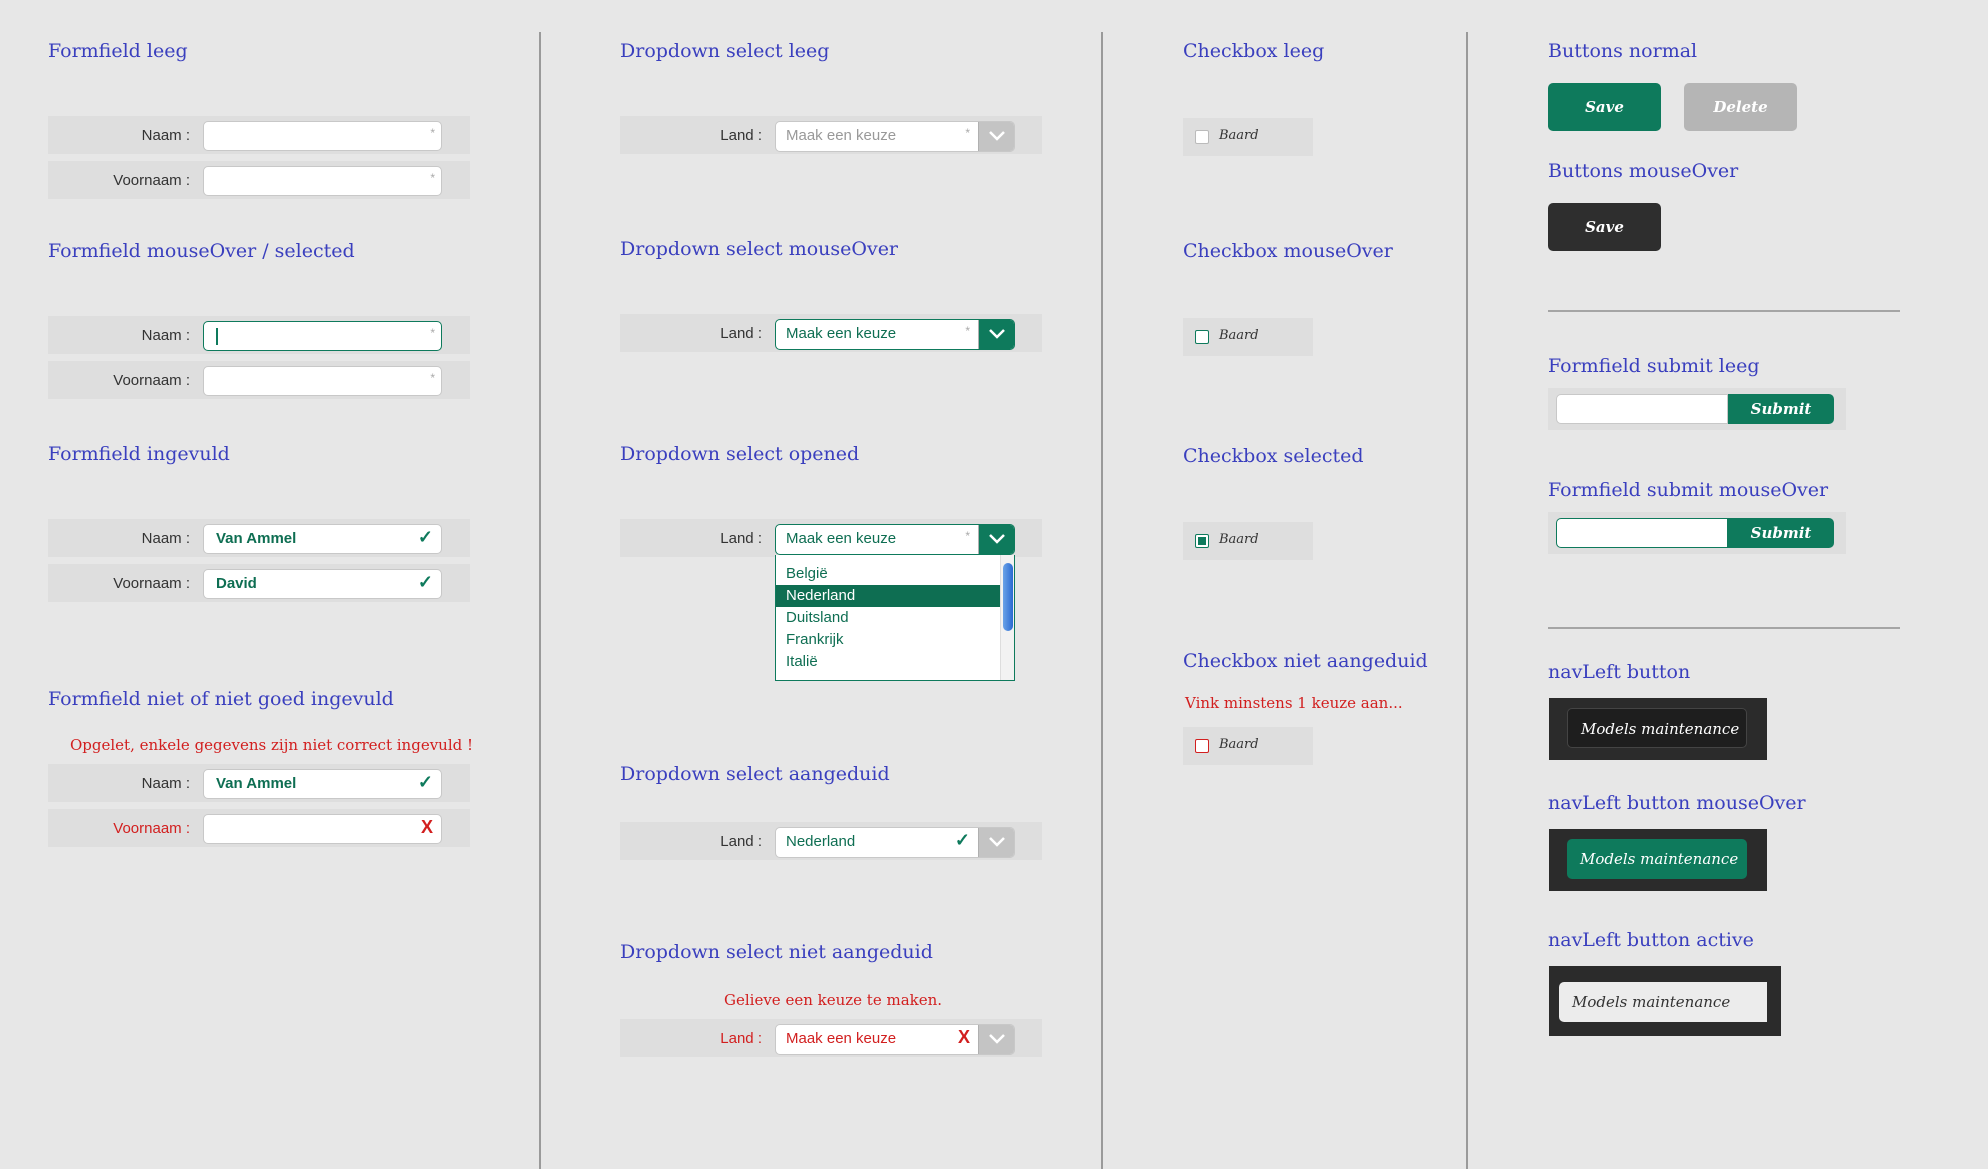  What do you see at coordinates (221, 699) in the screenshot?
I see `section-title-formfield-invalid: Formfield niet of niet goed ingevuld` at bounding box center [221, 699].